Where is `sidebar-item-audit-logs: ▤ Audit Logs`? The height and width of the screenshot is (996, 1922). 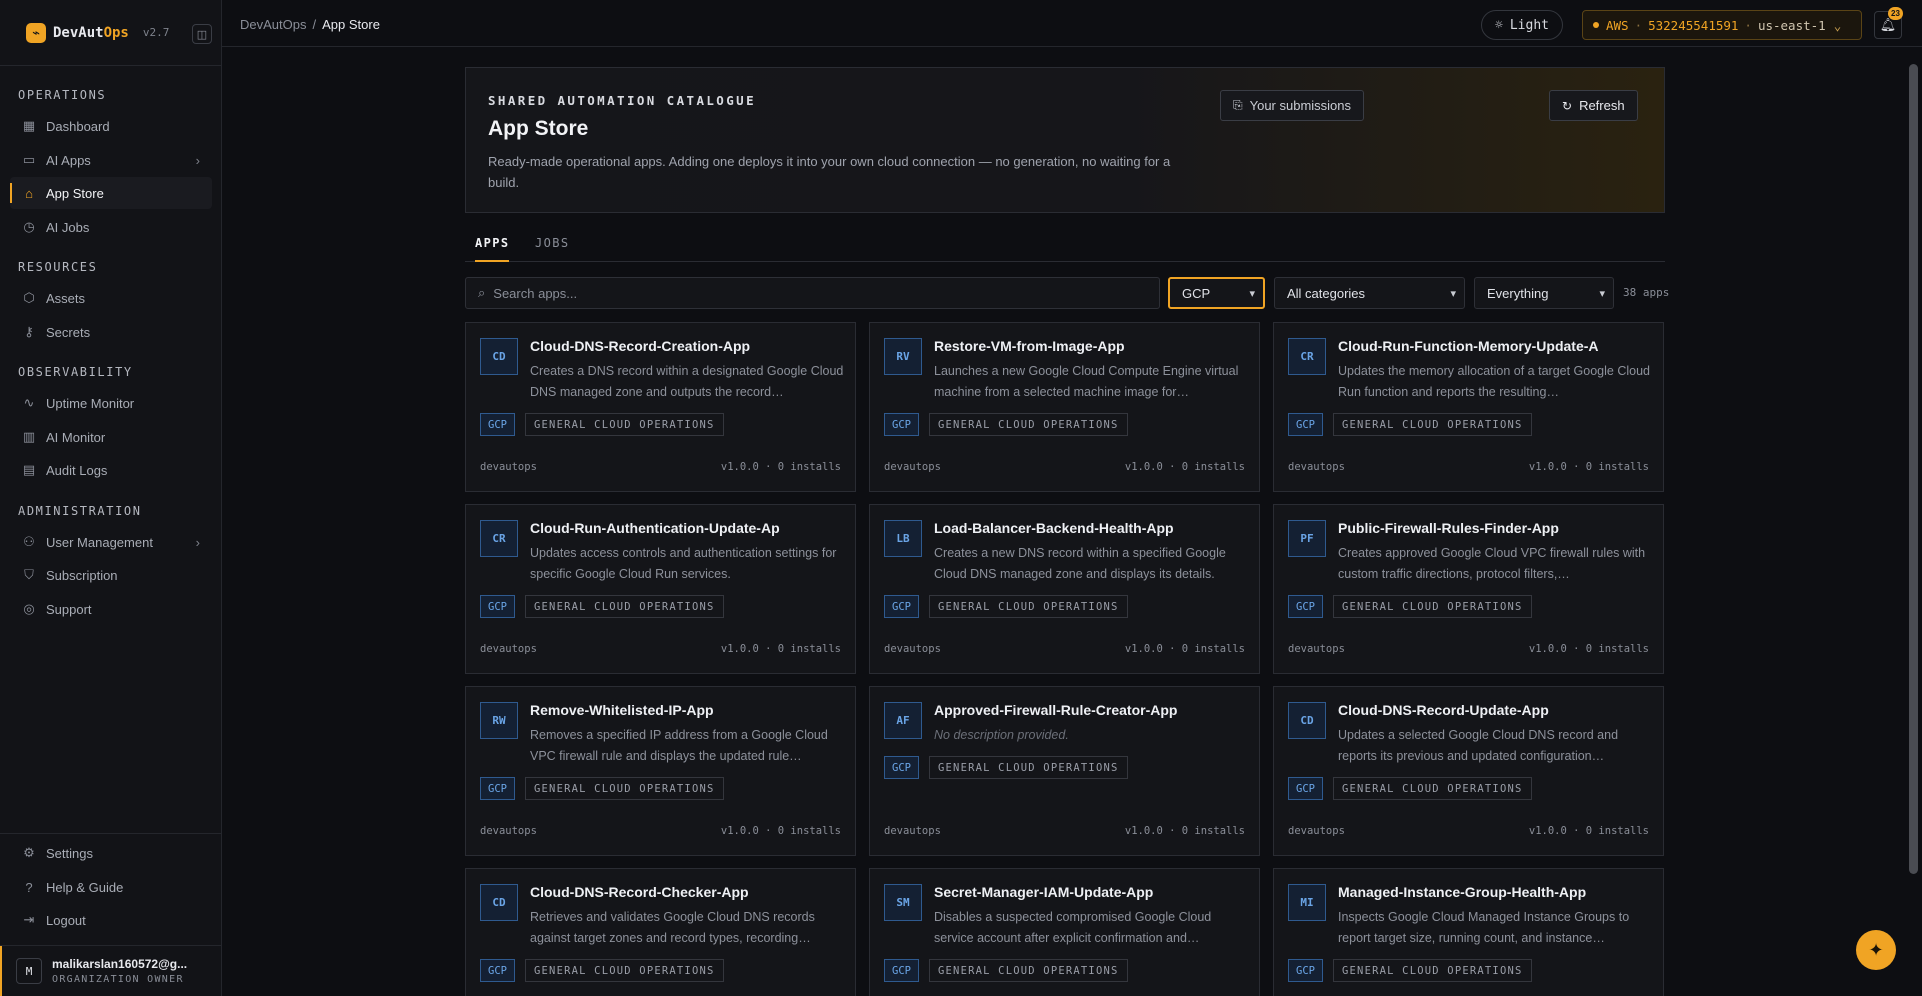
sidebar-item-audit-logs: ▤ Audit Logs is located at coordinates (111, 470).